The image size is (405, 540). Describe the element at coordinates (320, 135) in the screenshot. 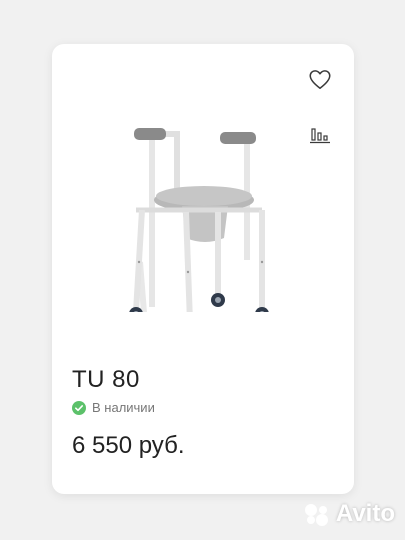

I see `compare-icon` at that location.